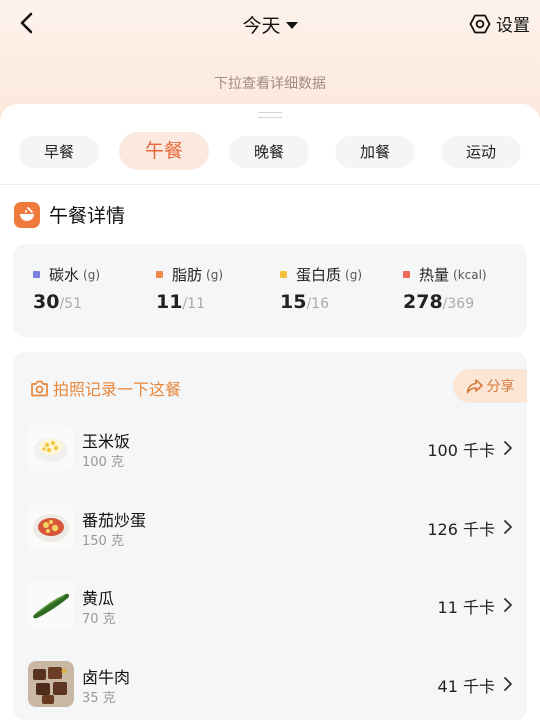 Image resolution: width=540 pixels, height=720 pixels. Describe the element at coordinates (270, 684) in the screenshot. I see `food-item-braised-beef: 卤牛肉 35 克 41 千卡` at that location.